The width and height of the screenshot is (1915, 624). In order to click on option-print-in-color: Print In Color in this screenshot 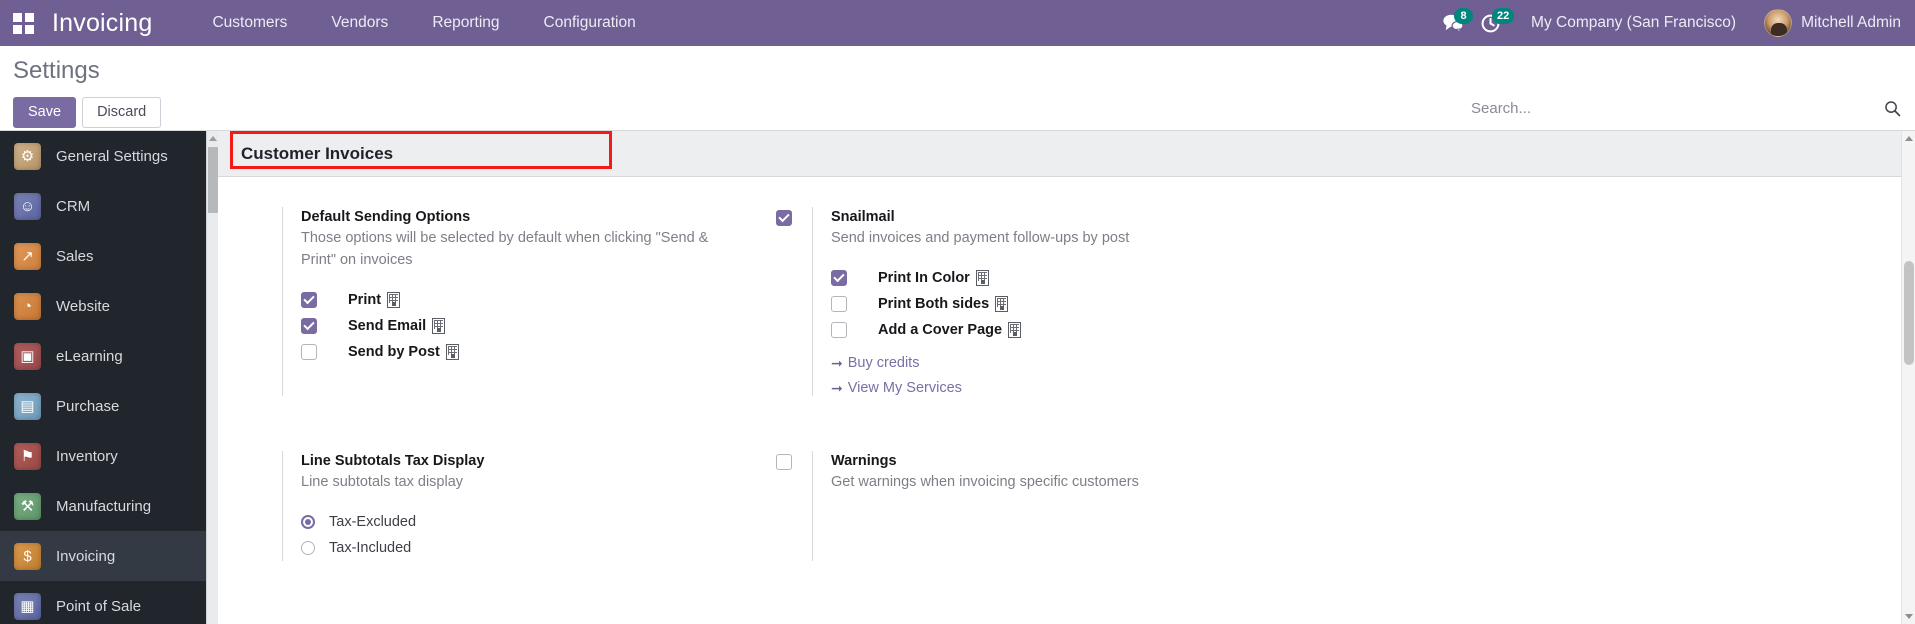, I will do `click(1038, 278)`.